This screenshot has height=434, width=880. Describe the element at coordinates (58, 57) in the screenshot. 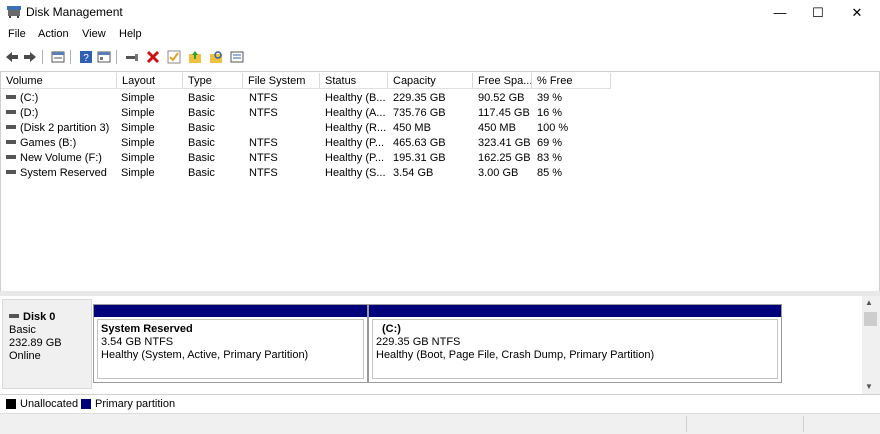

I see `properties-icon` at that location.